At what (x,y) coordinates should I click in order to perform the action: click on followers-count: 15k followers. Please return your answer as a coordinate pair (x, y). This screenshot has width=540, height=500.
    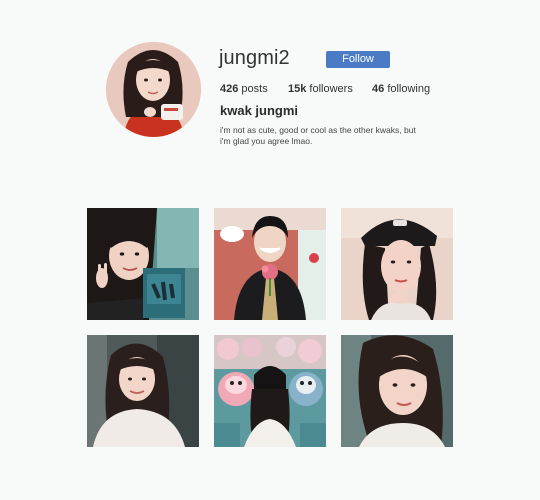
    Looking at the image, I should click on (320, 89).